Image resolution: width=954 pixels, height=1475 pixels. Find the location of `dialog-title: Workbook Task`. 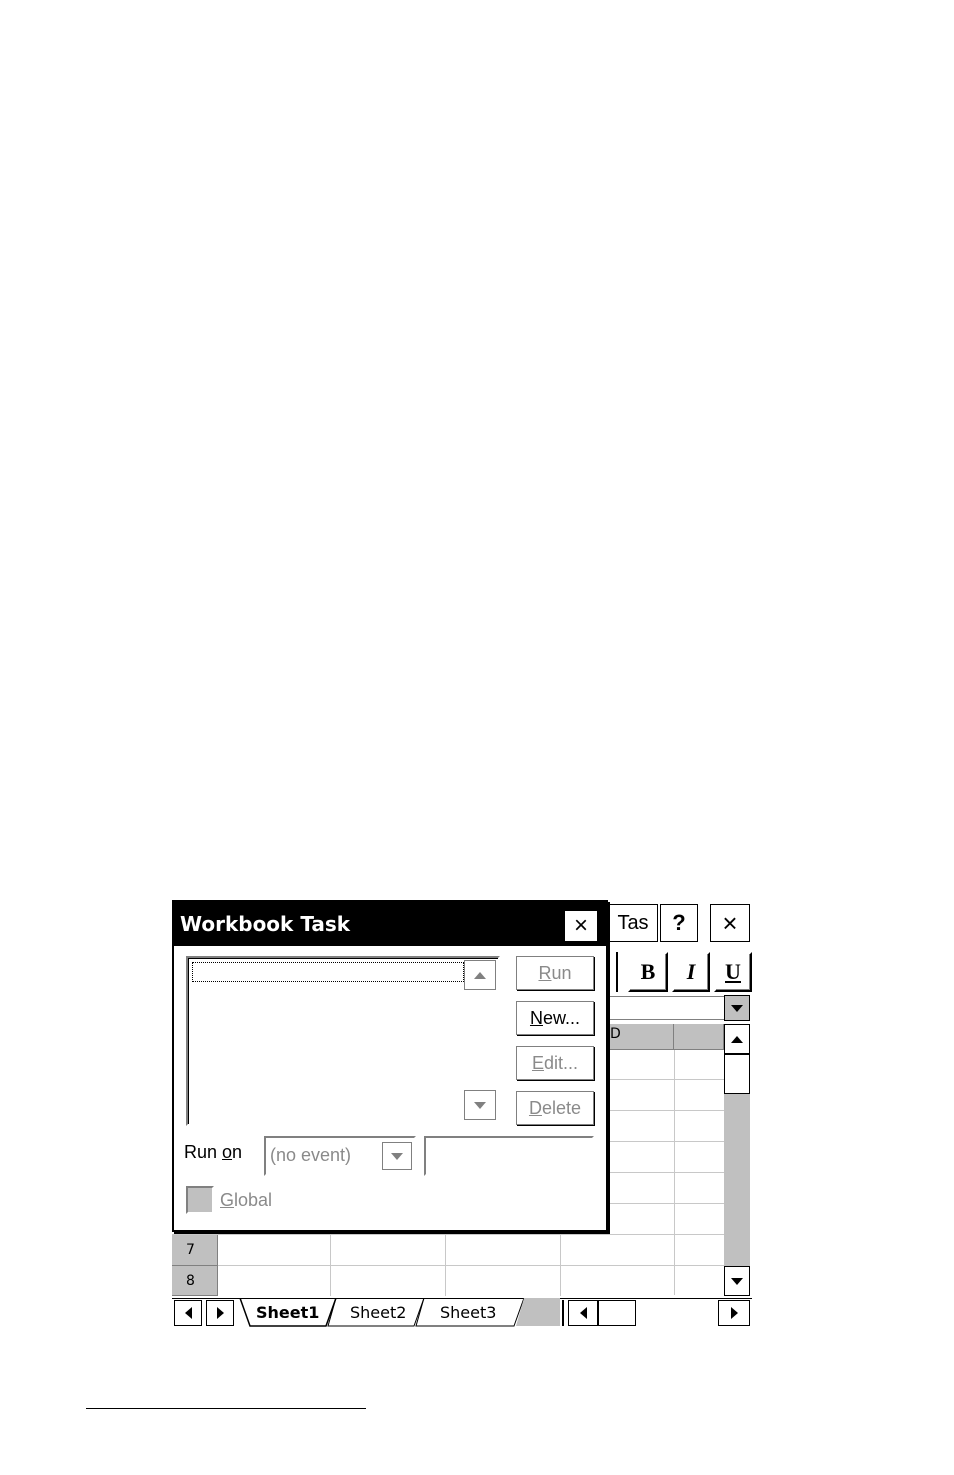

dialog-title: Workbook Task is located at coordinates (265, 924).